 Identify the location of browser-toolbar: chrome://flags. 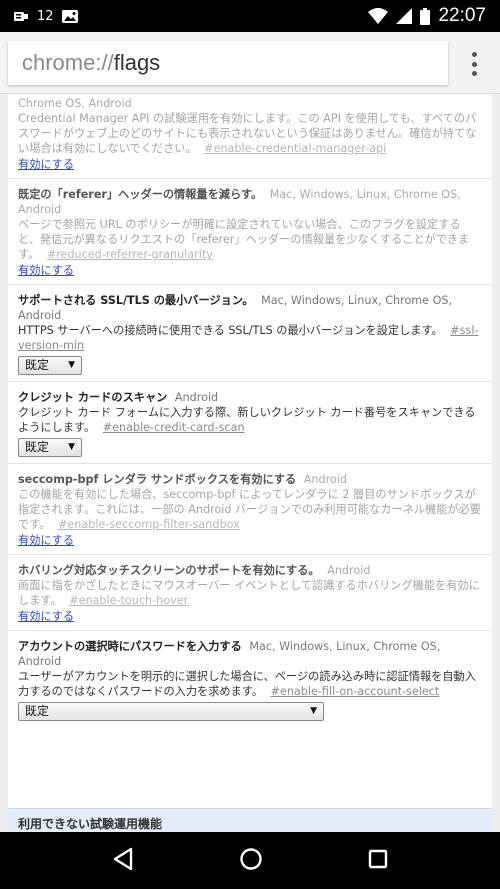
(250, 63).